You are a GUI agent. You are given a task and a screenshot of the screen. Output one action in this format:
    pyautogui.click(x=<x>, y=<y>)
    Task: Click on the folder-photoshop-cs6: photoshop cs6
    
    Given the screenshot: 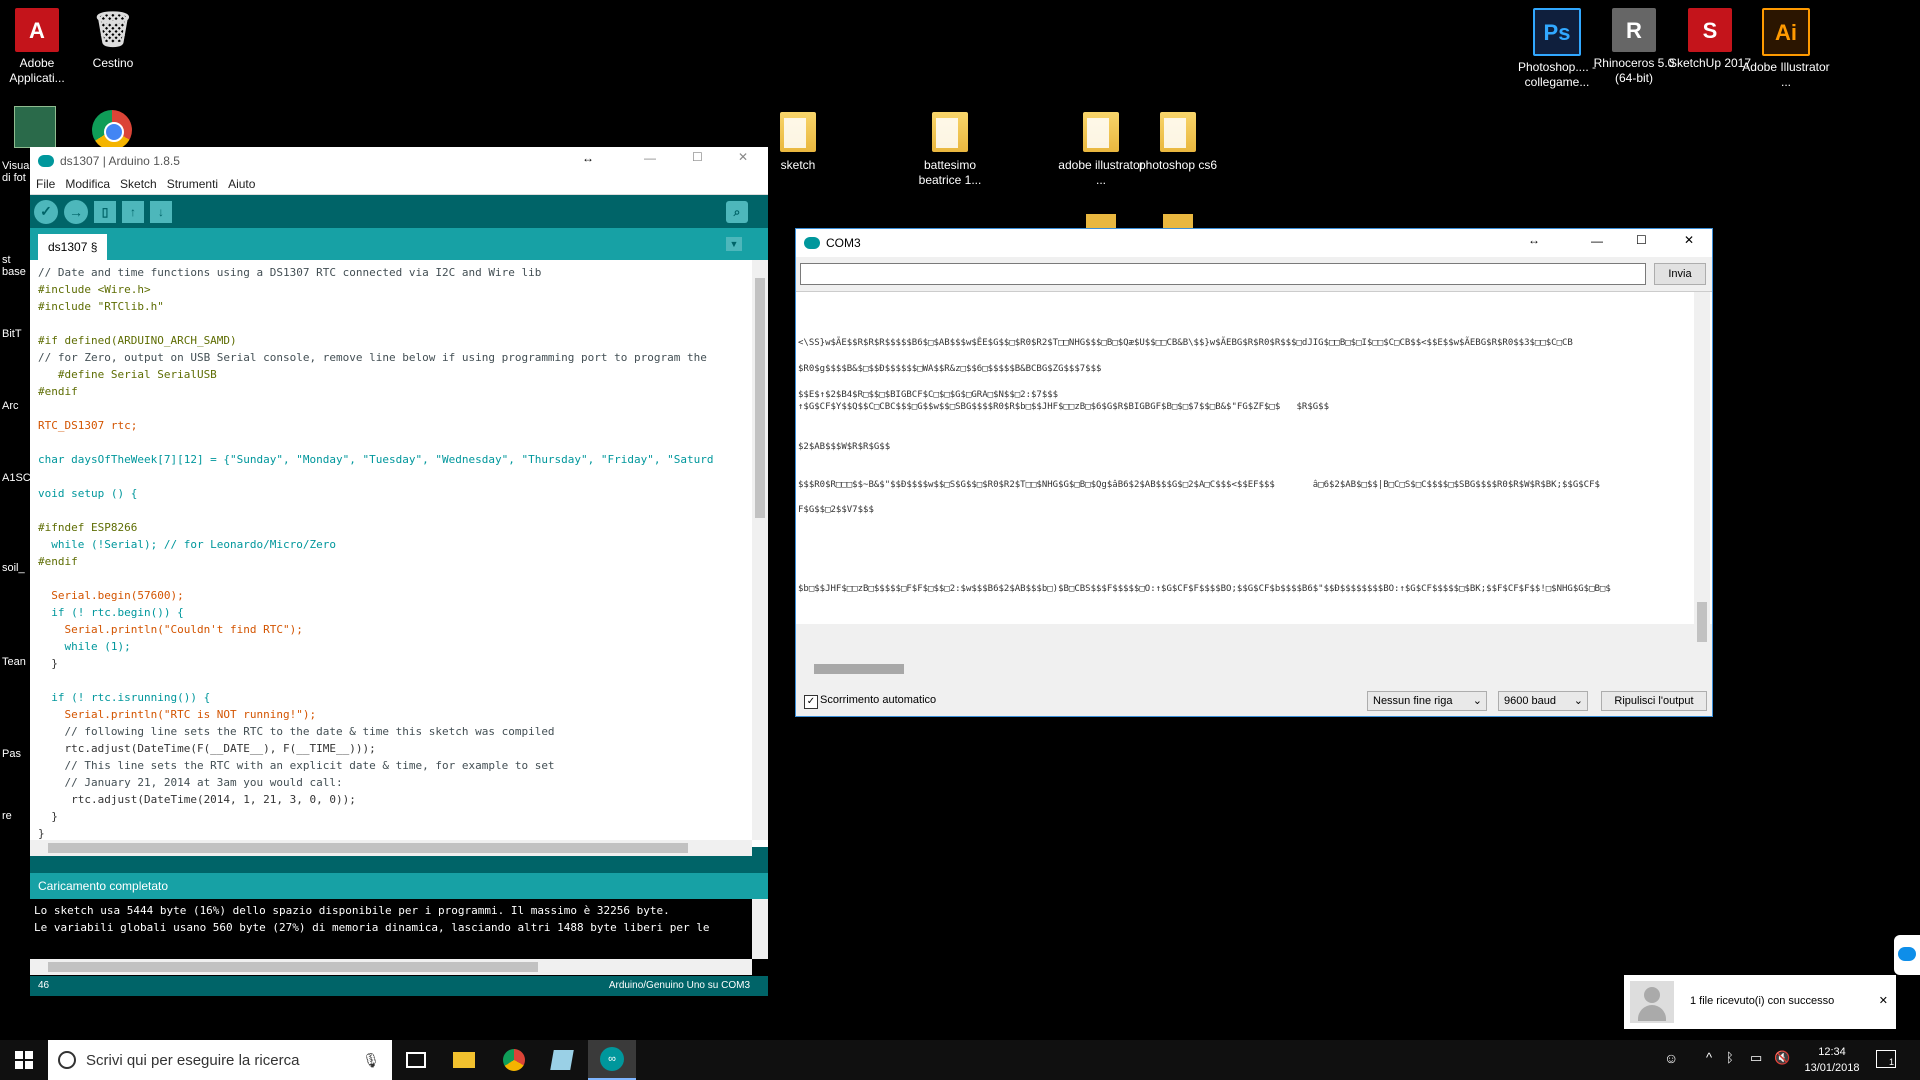 What is the action you would take?
    pyautogui.click(x=1178, y=142)
    